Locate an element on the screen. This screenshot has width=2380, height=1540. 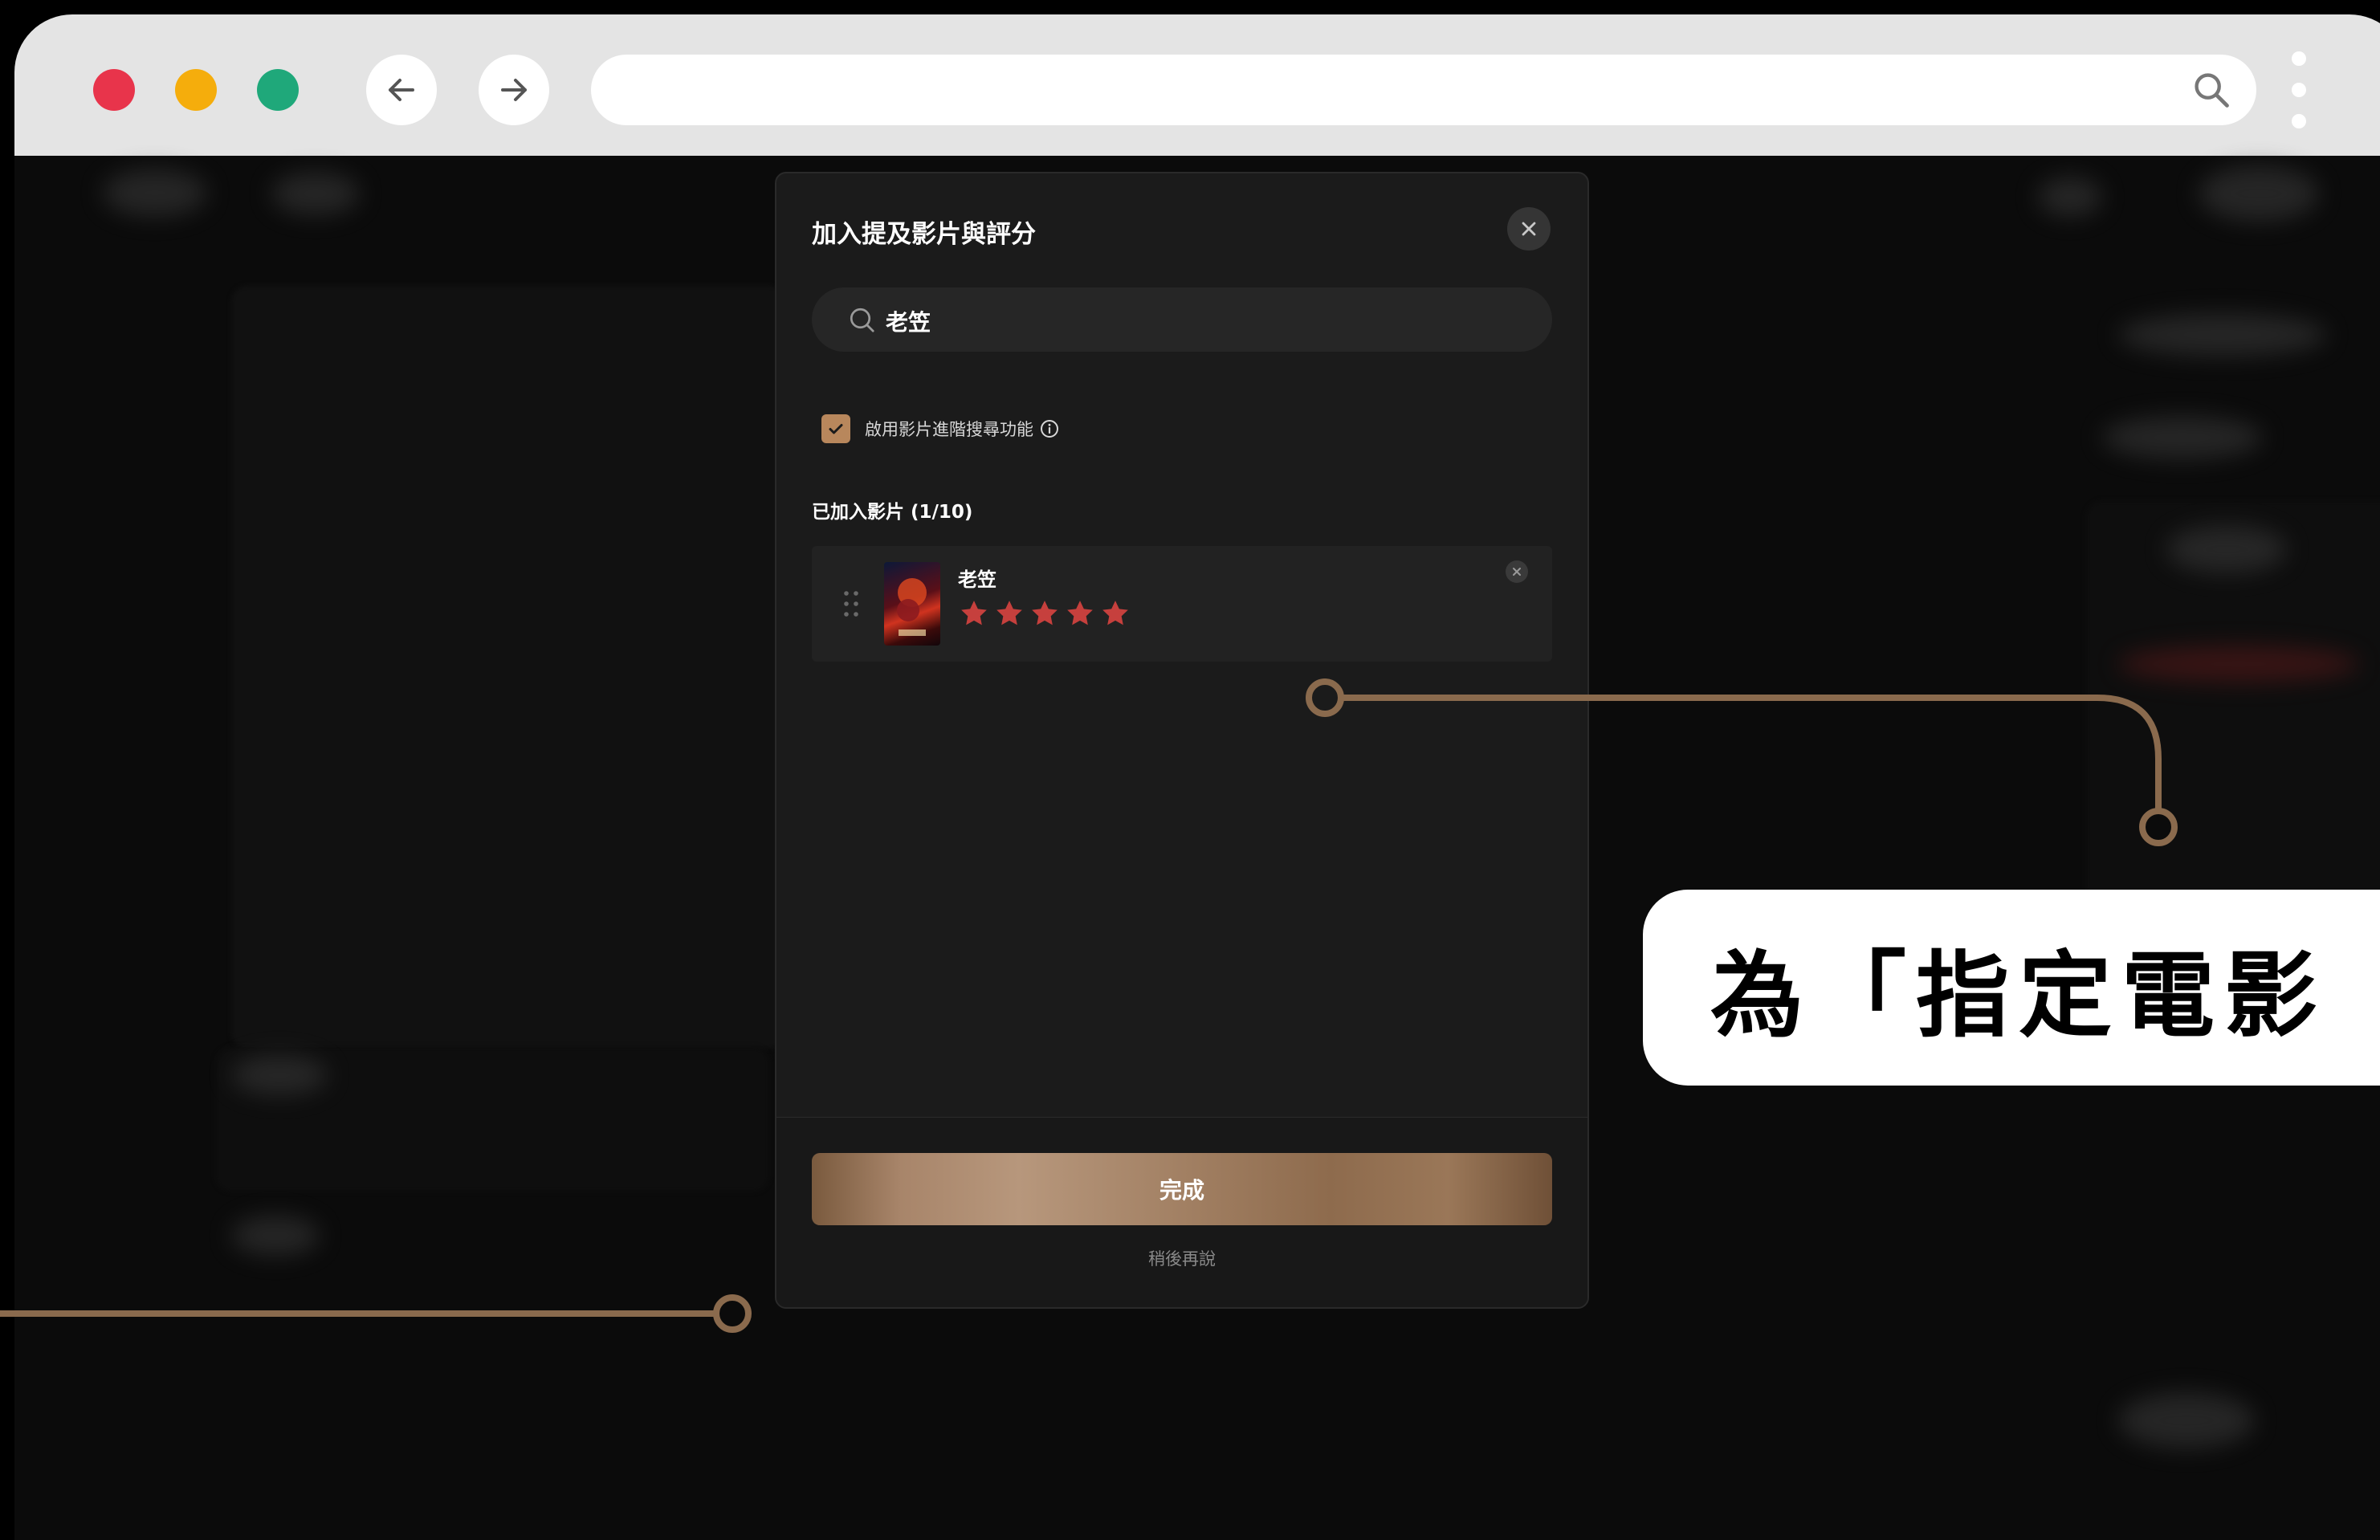
close-window-dot is located at coordinates (114, 90).